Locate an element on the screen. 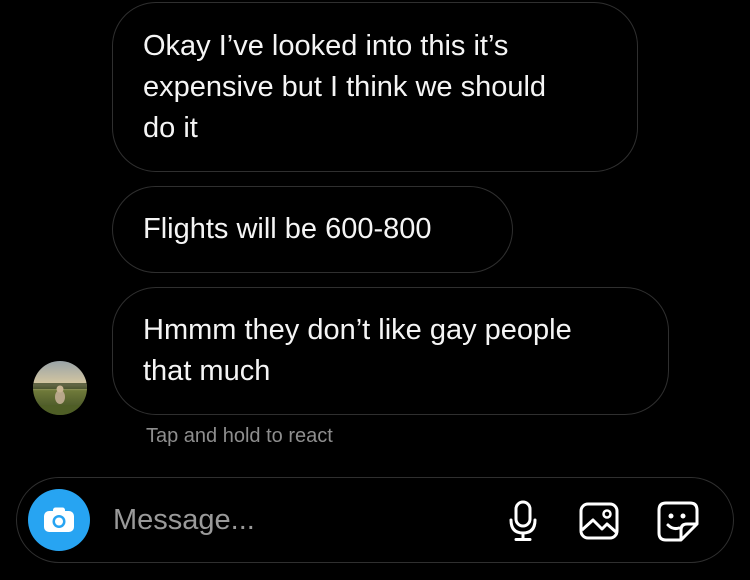 This screenshot has width=750, height=580. sender-avatar is located at coordinates (60, 388).